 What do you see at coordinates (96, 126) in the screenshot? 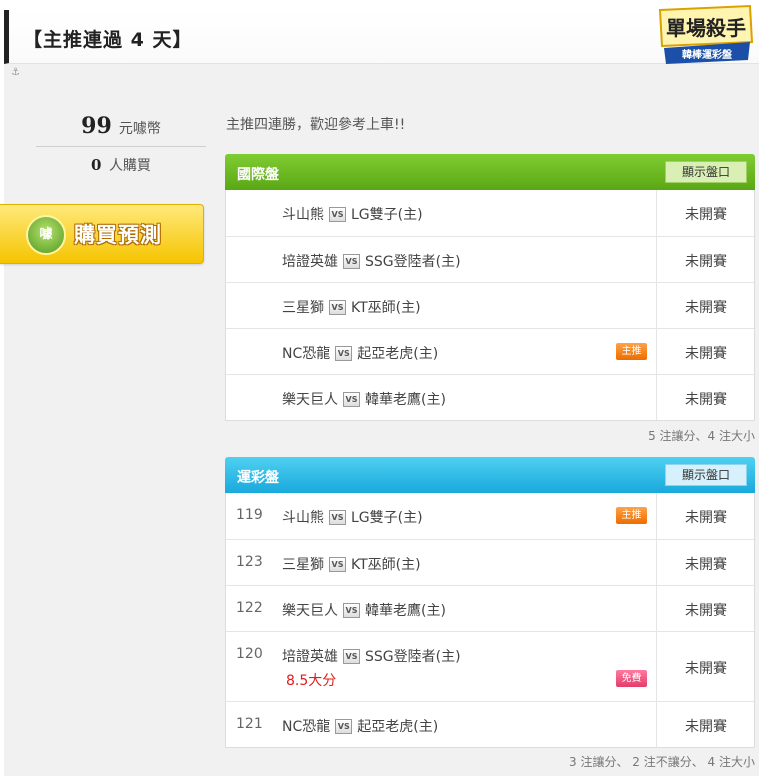
I see `price-value: 99` at bounding box center [96, 126].